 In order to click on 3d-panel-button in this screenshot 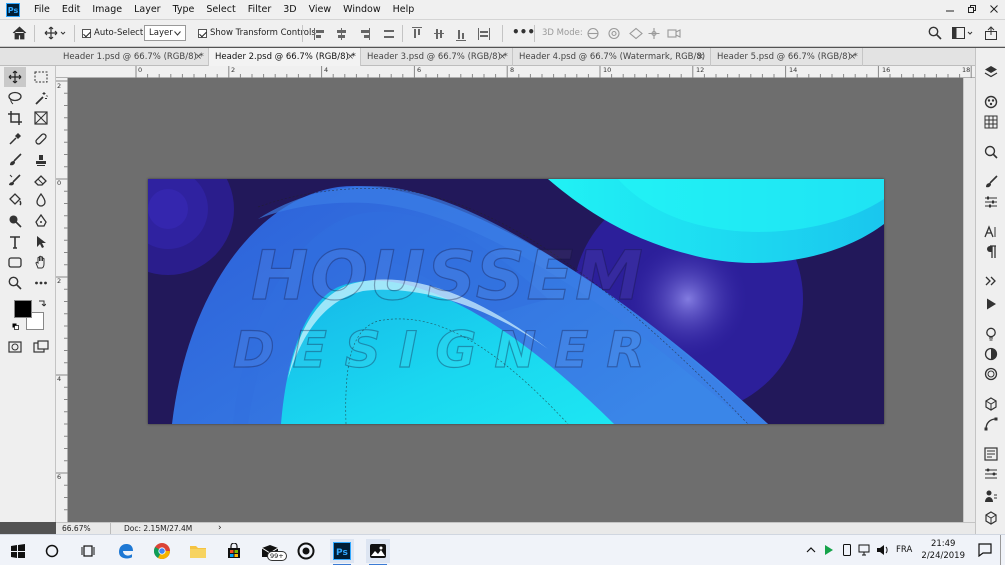, I will do `click(991, 404)`.